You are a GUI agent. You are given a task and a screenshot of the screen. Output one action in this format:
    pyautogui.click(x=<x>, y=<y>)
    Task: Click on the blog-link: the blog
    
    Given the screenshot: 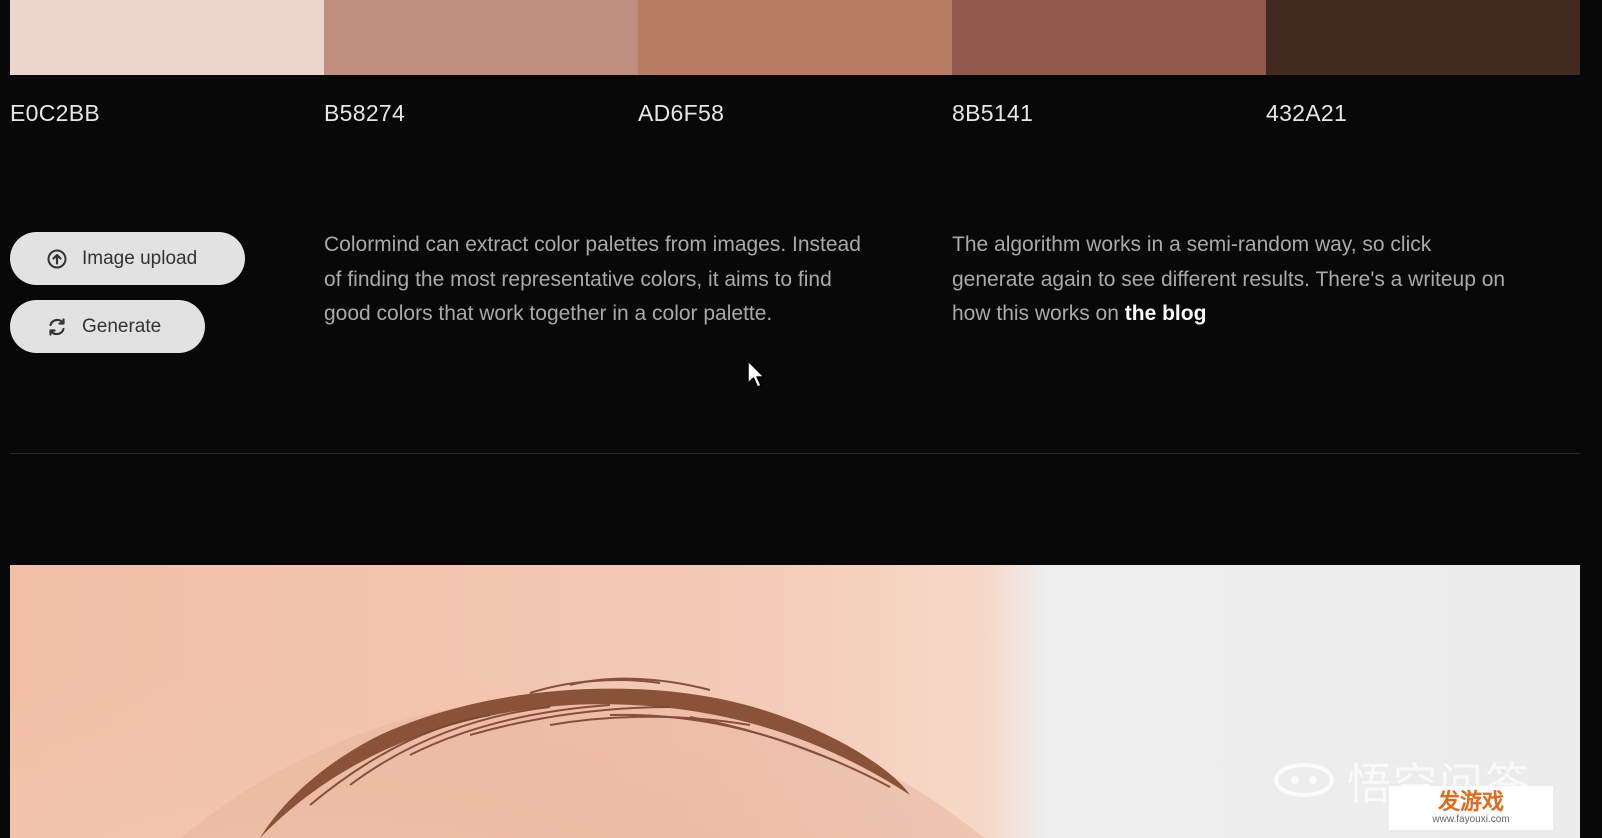 What is the action you would take?
    pyautogui.click(x=1166, y=313)
    